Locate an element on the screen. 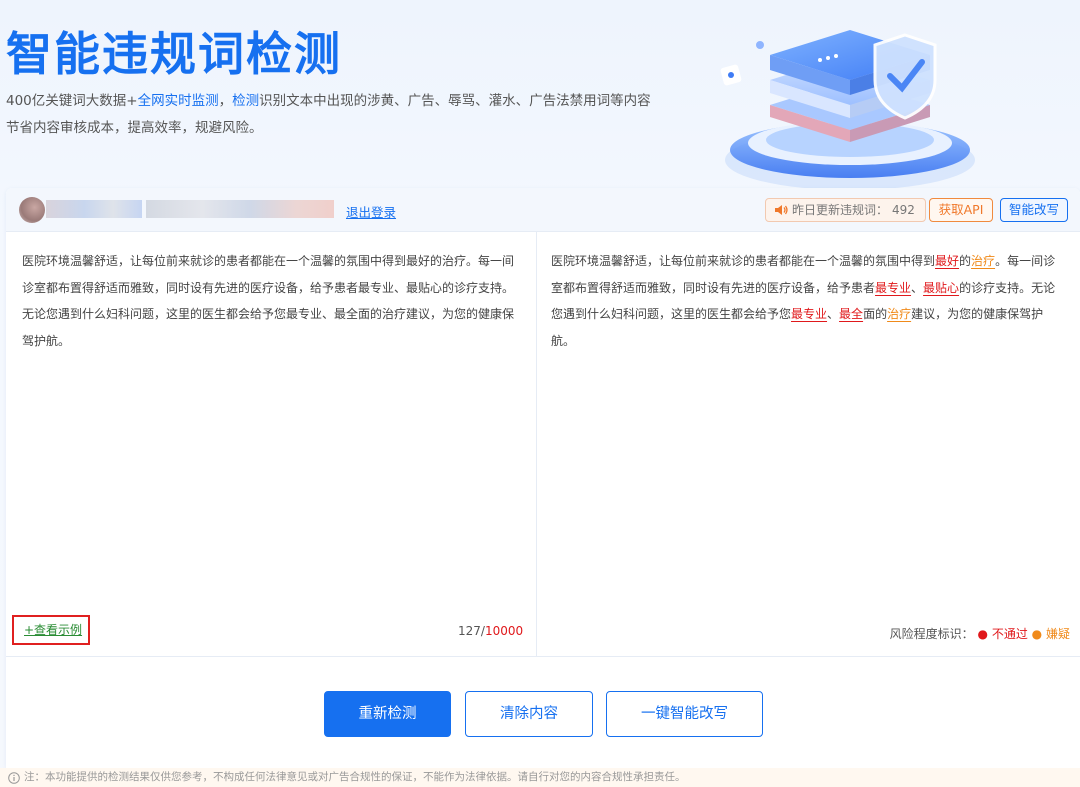  page-title: 智能违规词检测 is located at coordinates (174, 54).